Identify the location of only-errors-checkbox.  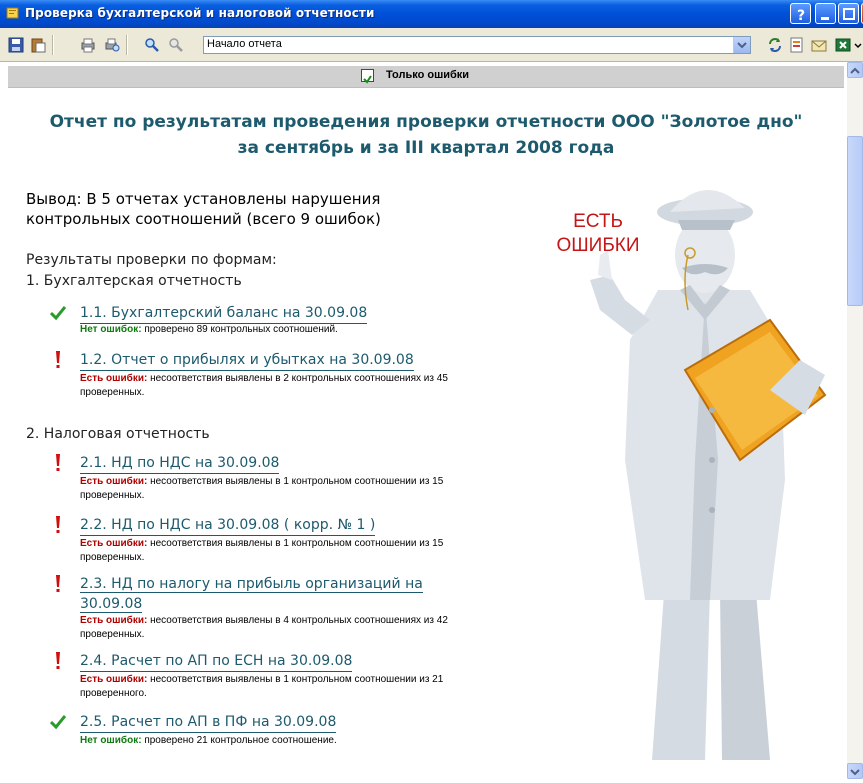
(367, 76).